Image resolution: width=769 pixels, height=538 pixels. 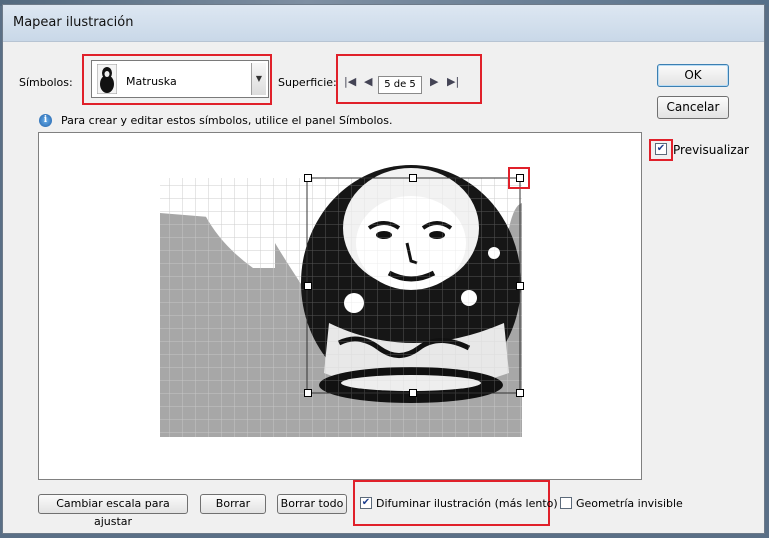 What do you see at coordinates (308, 286) in the screenshot?
I see `handle-middle-left` at bounding box center [308, 286].